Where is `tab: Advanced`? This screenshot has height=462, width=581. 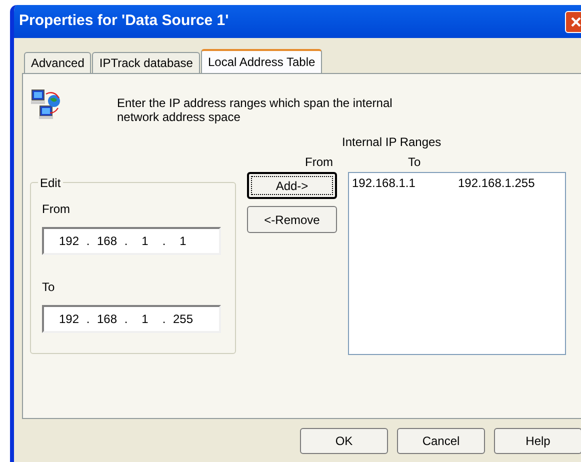
tab: Advanced is located at coordinates (58, 62).